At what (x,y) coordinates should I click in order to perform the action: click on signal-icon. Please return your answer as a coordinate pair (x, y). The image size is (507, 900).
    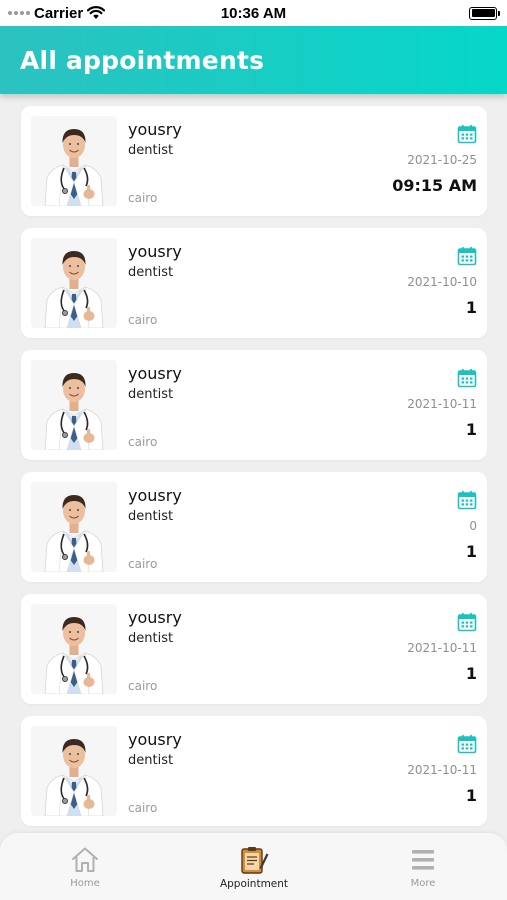
    Looking at the image, I should click on (19, 13).